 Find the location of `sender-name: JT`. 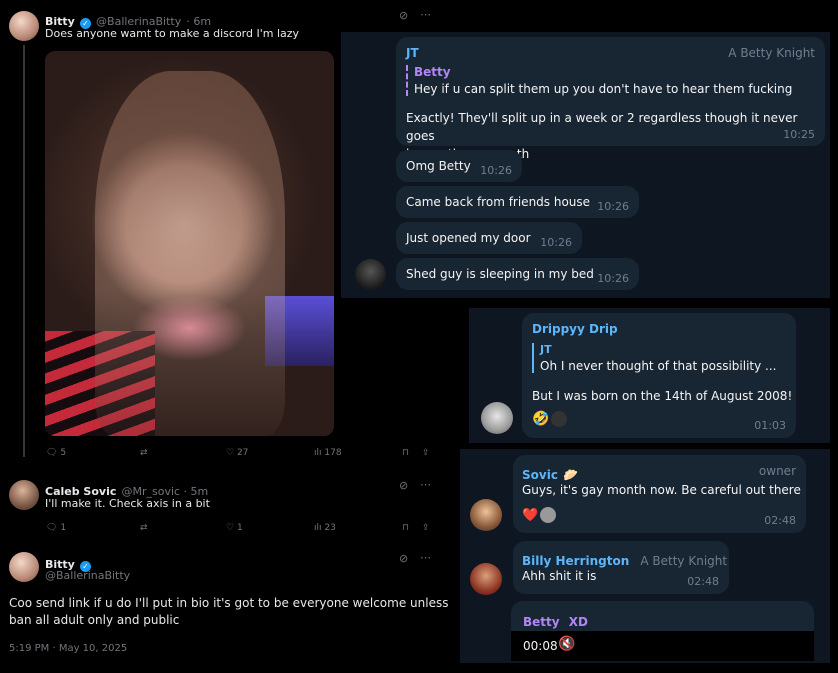

sender-name: JT is located at coordinates (412, 53).